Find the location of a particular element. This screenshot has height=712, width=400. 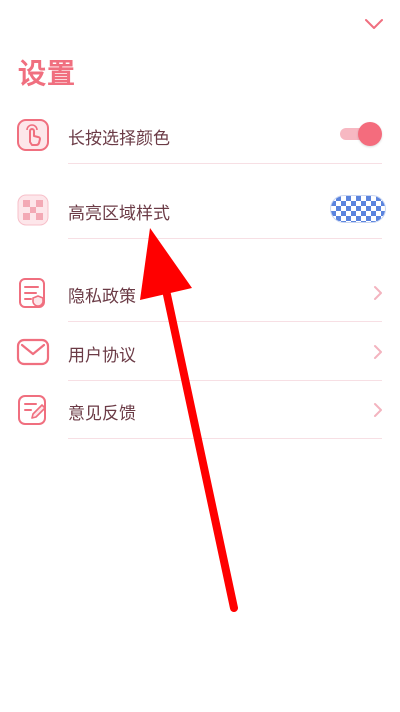

envelope-icon is located at coordinates (33, 352).